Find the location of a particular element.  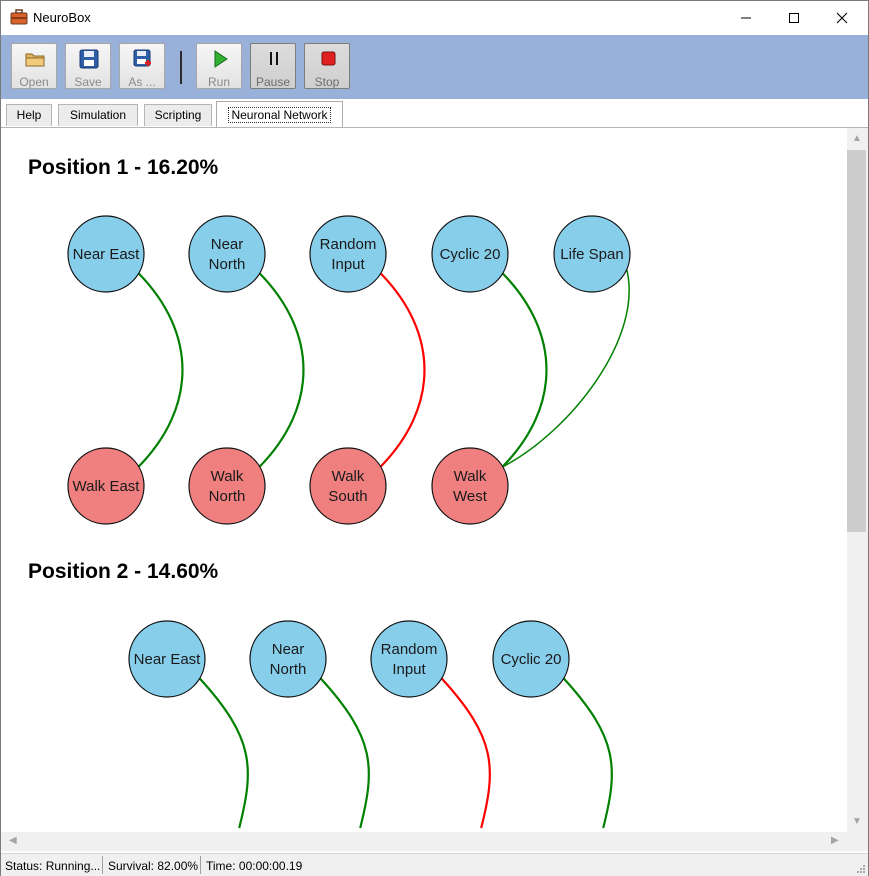

tab-scripting: Scripting is located at coordinates (178, 115).